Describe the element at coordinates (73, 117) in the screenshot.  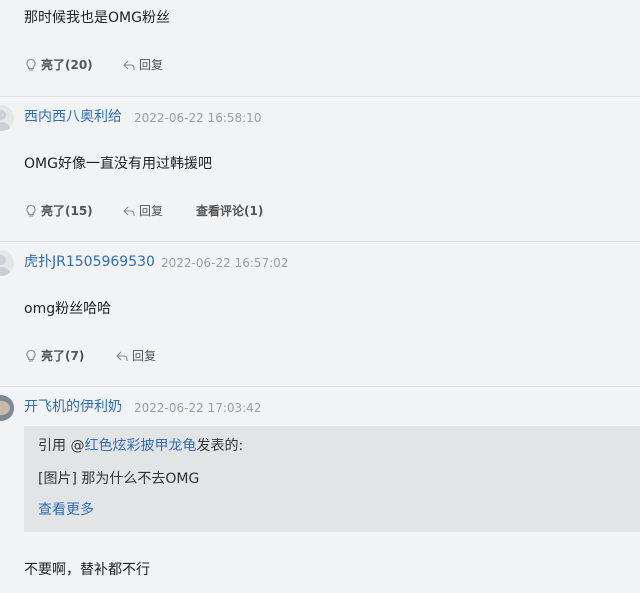
I see `username: 西内西八奥利给` at that location.